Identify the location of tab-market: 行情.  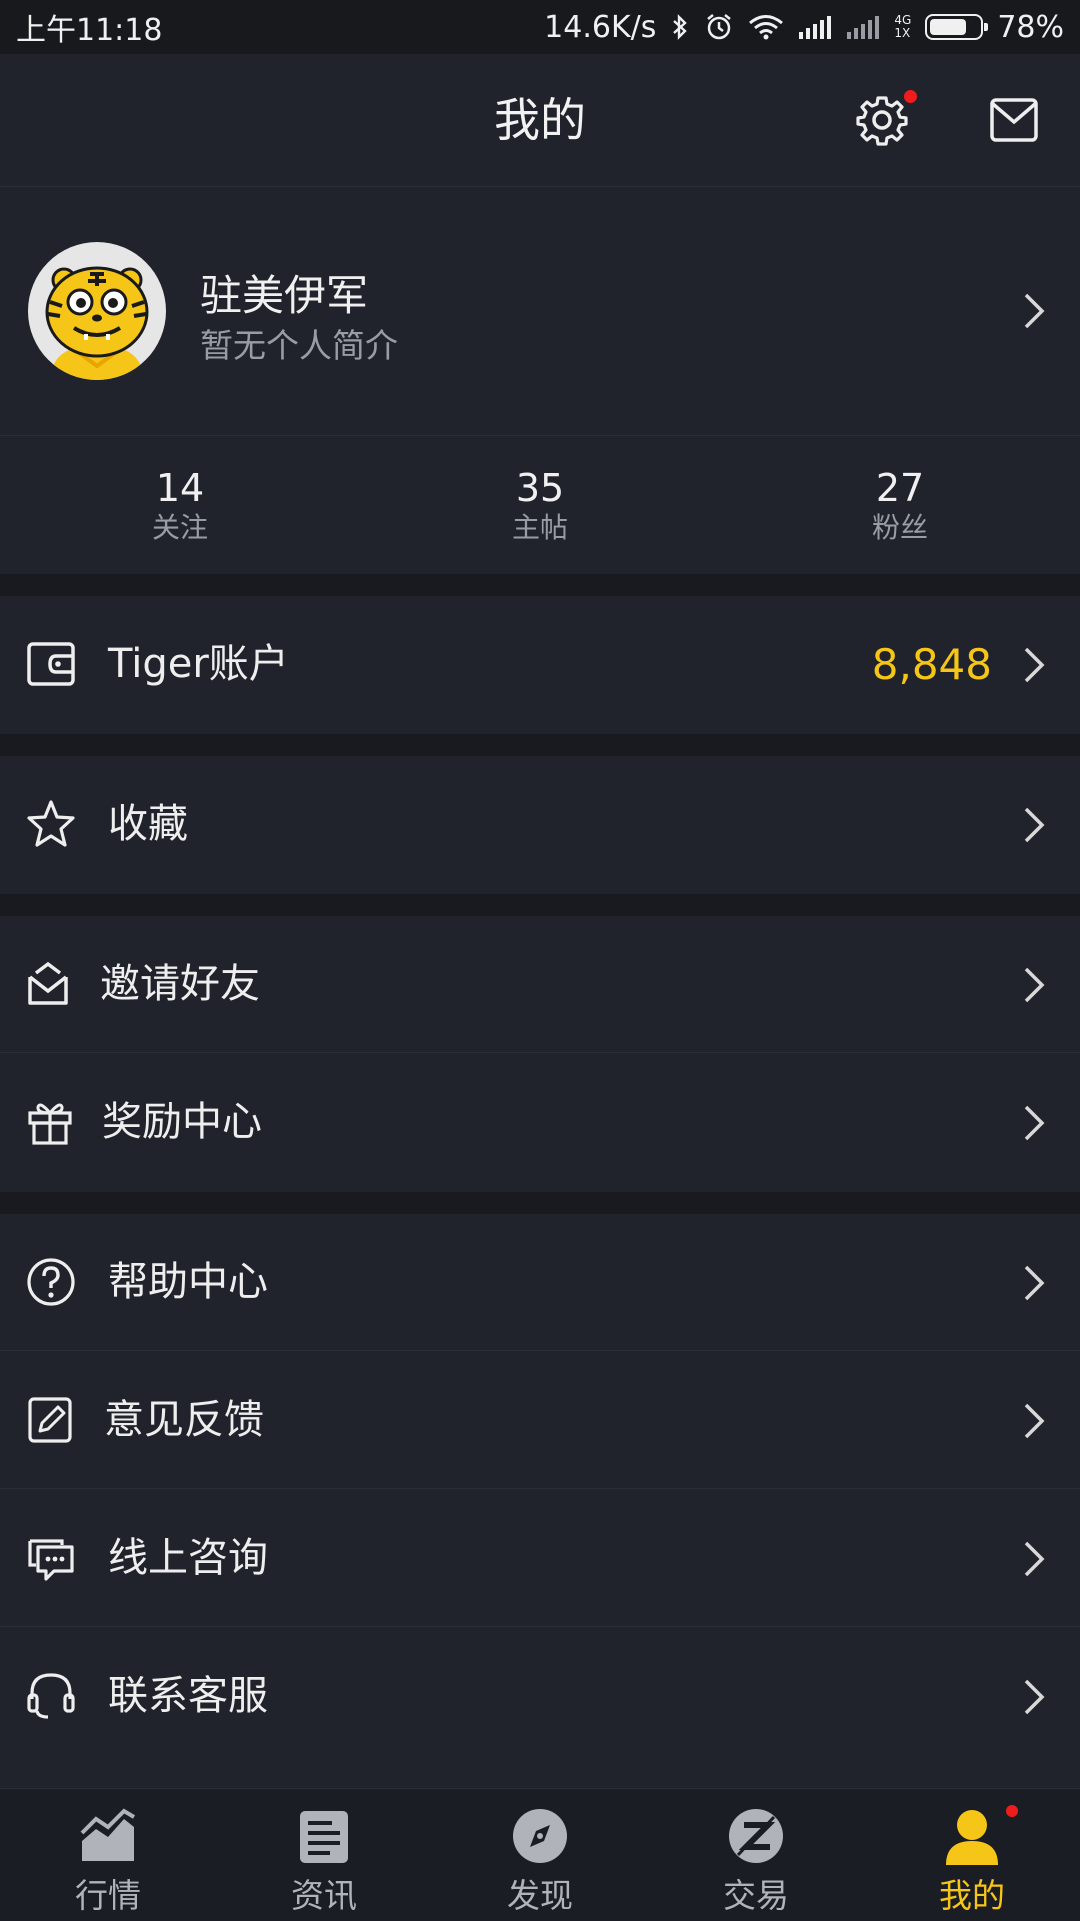
(108, 1855).